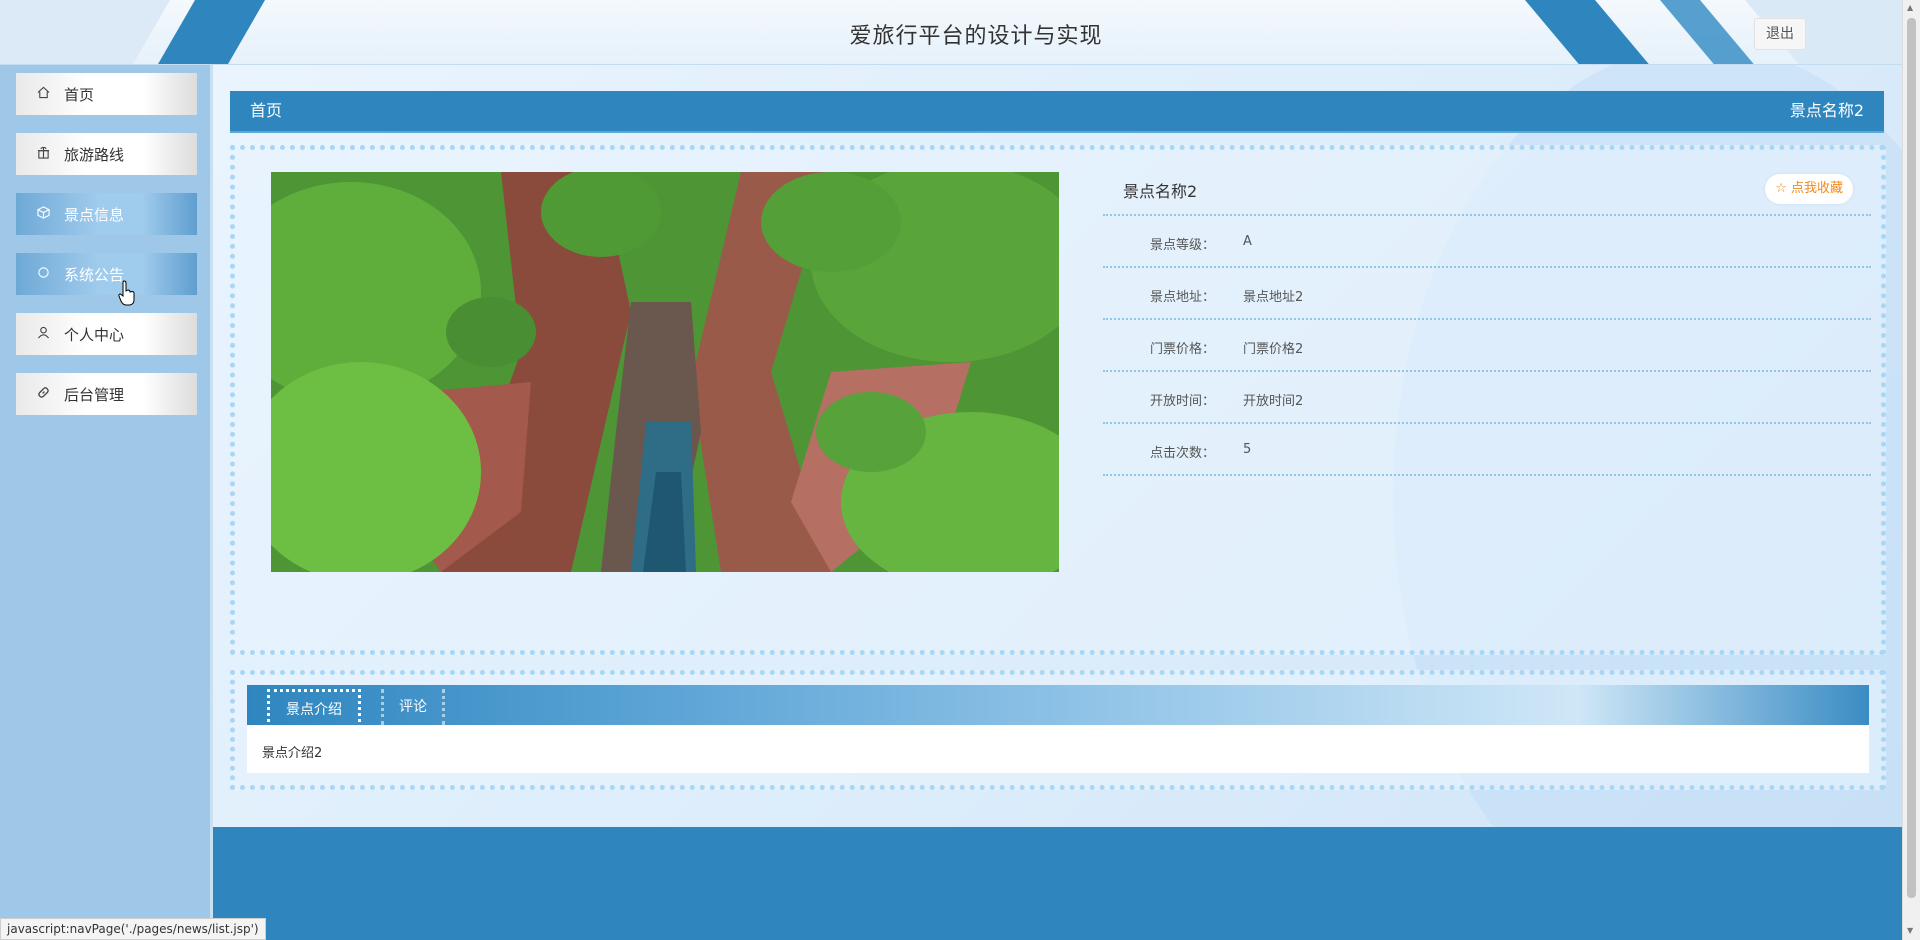 The image size is (1920, 940). I want to click on gift-icon, so click(43, 154).